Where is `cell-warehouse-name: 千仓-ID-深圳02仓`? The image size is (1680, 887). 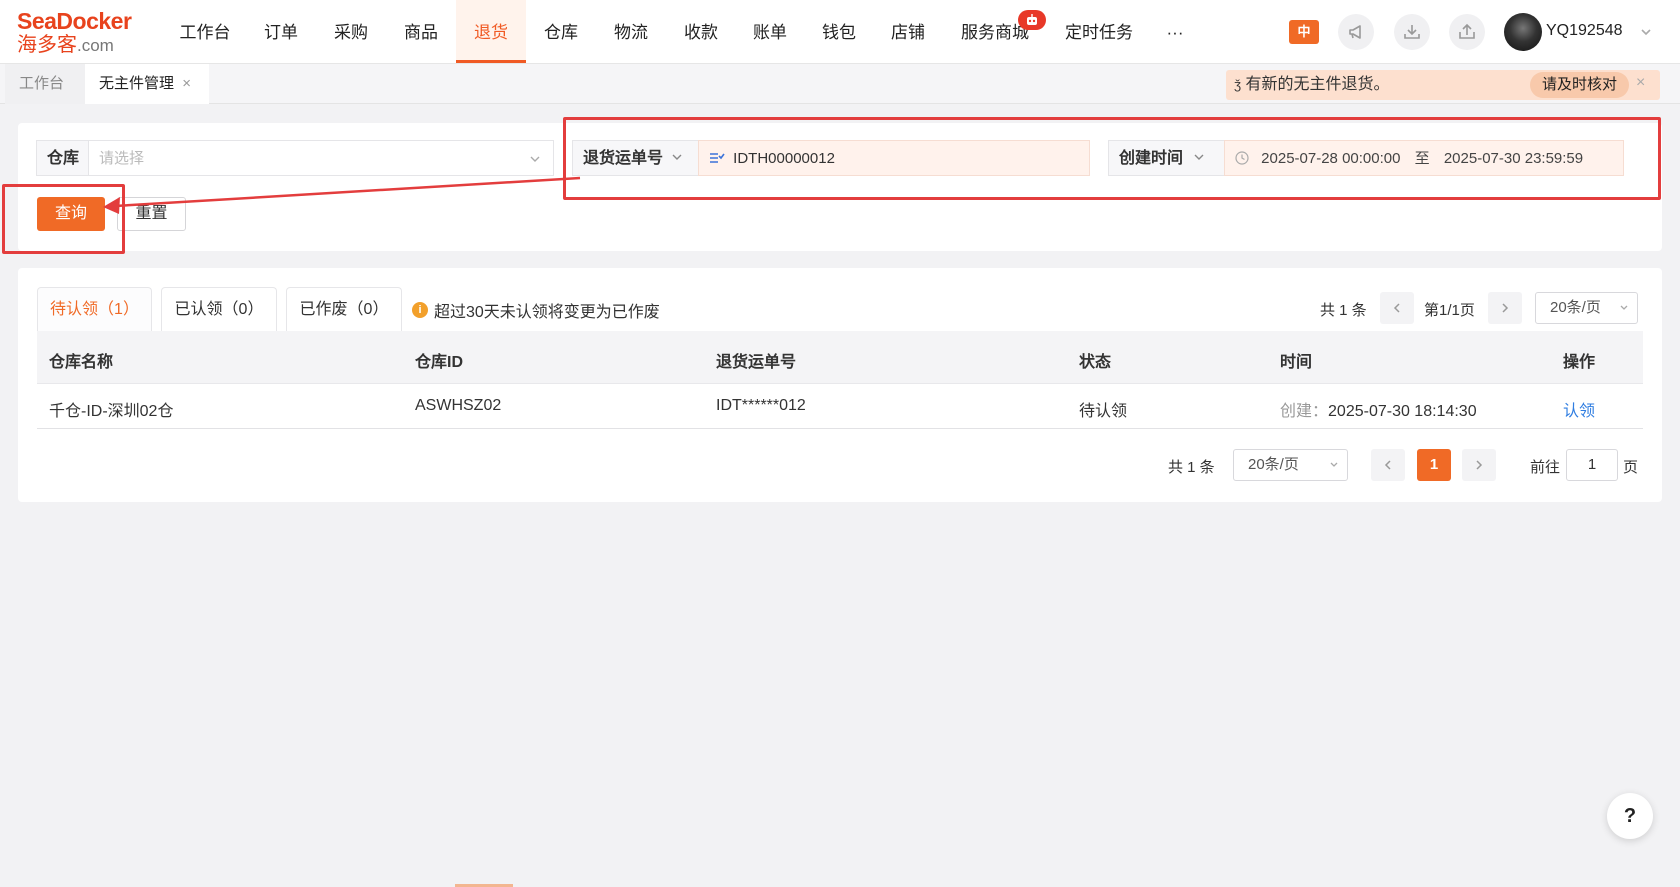 cell-warehouse-name: 千仓-ID-深圳02仓 is located at coordinates (111, 411).